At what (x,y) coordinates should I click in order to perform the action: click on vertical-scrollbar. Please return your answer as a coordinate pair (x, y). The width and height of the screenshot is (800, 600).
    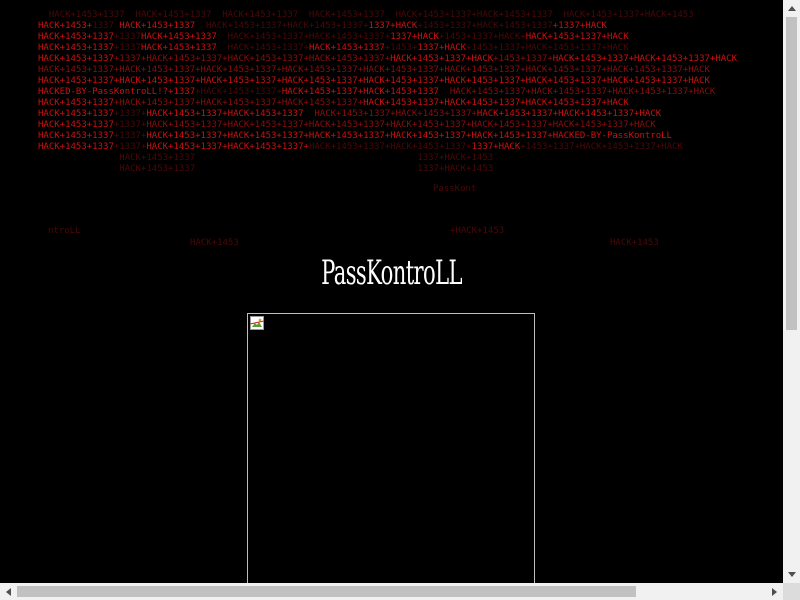
    Looking at the image, I should click on (791, 291).